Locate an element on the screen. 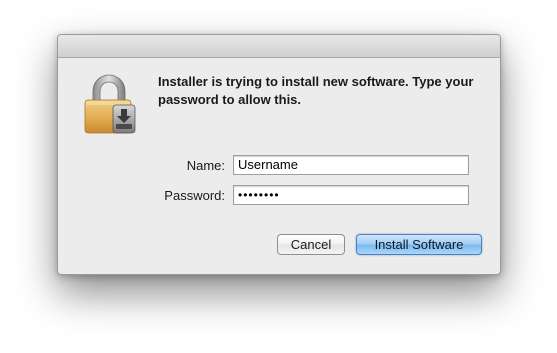  password-field: •••••••• is located at coordinates (351, 195).